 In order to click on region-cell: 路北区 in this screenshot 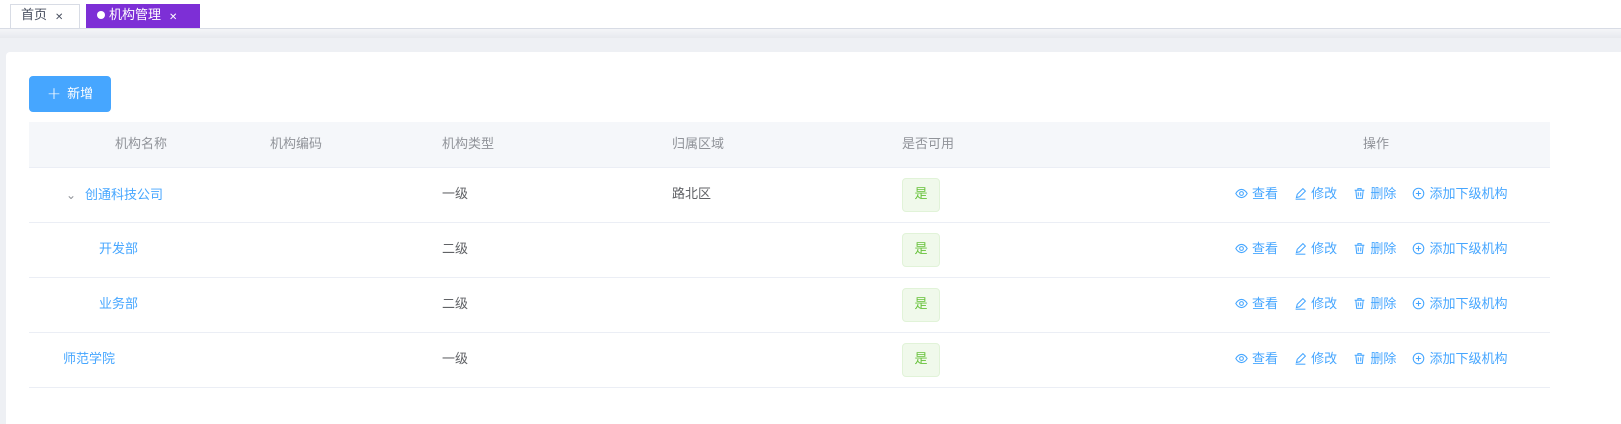, I will do `click(692, 194)`.